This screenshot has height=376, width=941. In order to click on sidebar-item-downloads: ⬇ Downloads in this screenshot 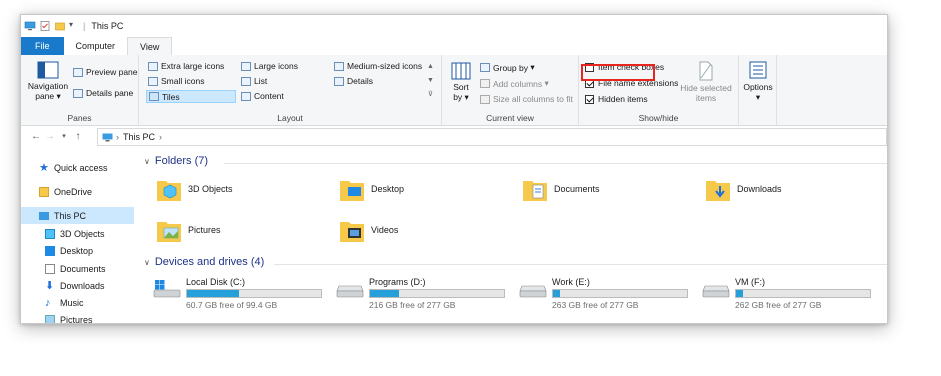, I will do `click(77, 285)`.